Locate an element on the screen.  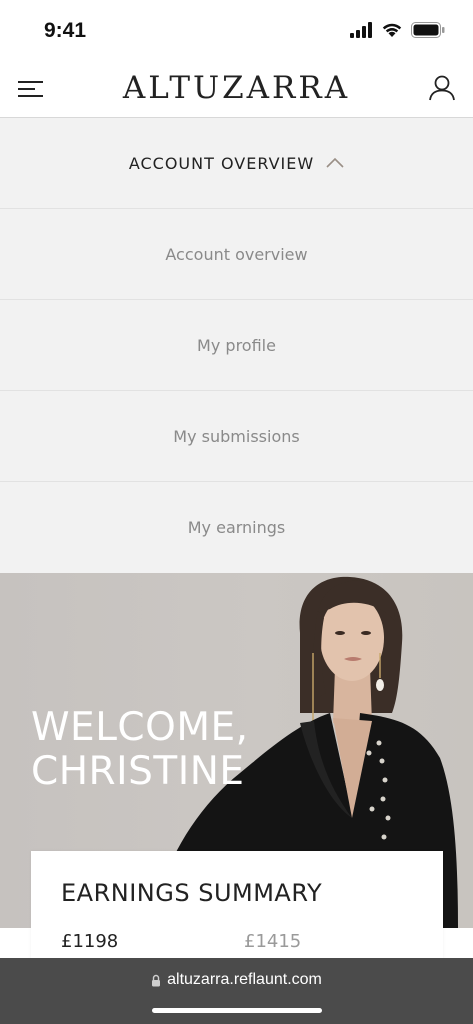
cellular-signal-icon is located at coordinates (361, 30).